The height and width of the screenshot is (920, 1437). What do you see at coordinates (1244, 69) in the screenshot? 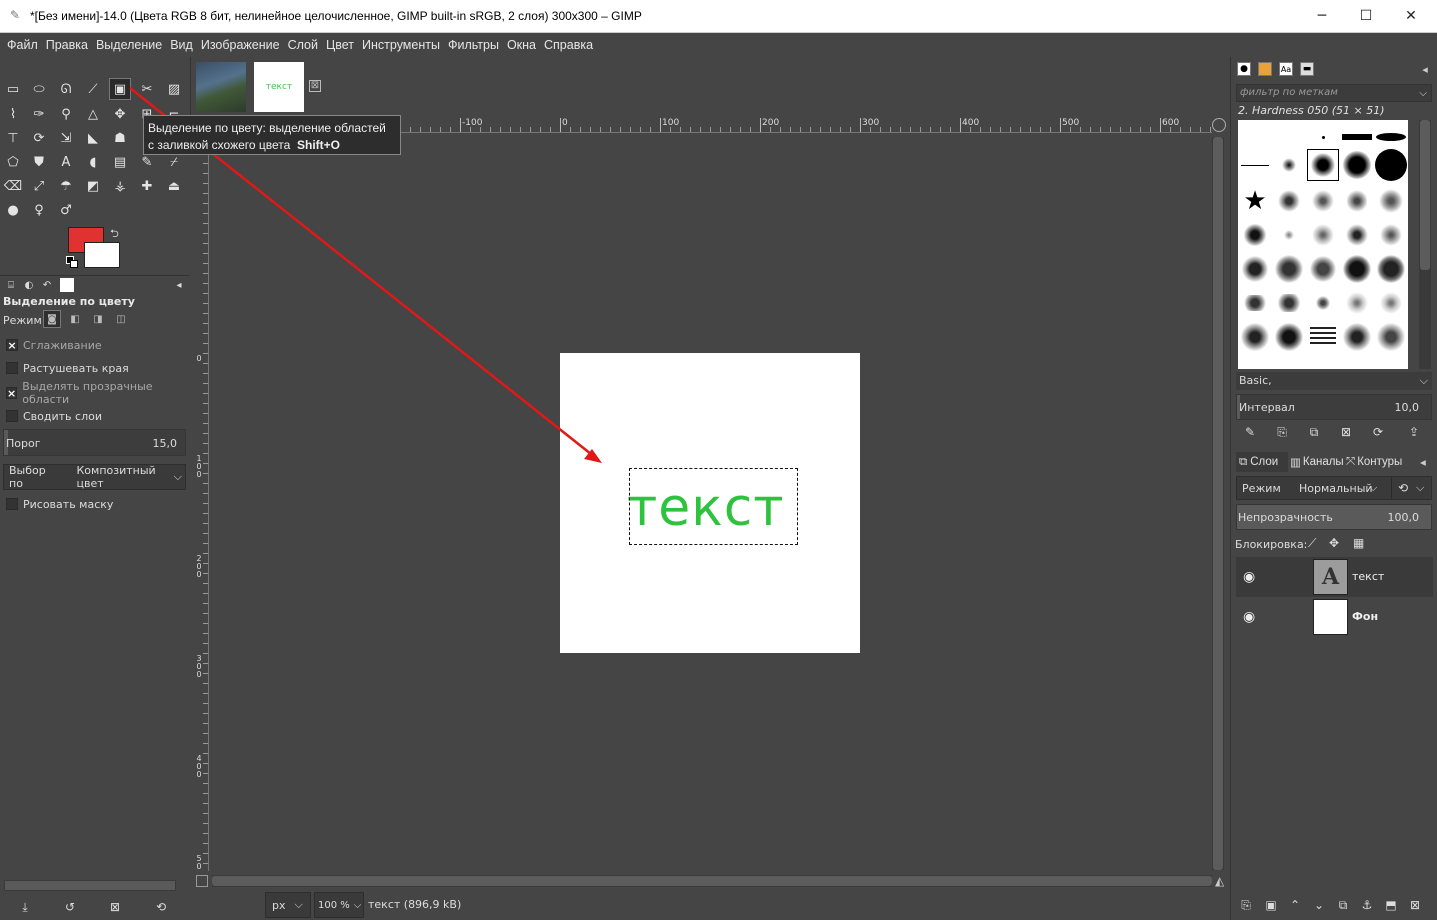
I see `brushes-tab-icon: ●` at bounding box center [1244, 69].